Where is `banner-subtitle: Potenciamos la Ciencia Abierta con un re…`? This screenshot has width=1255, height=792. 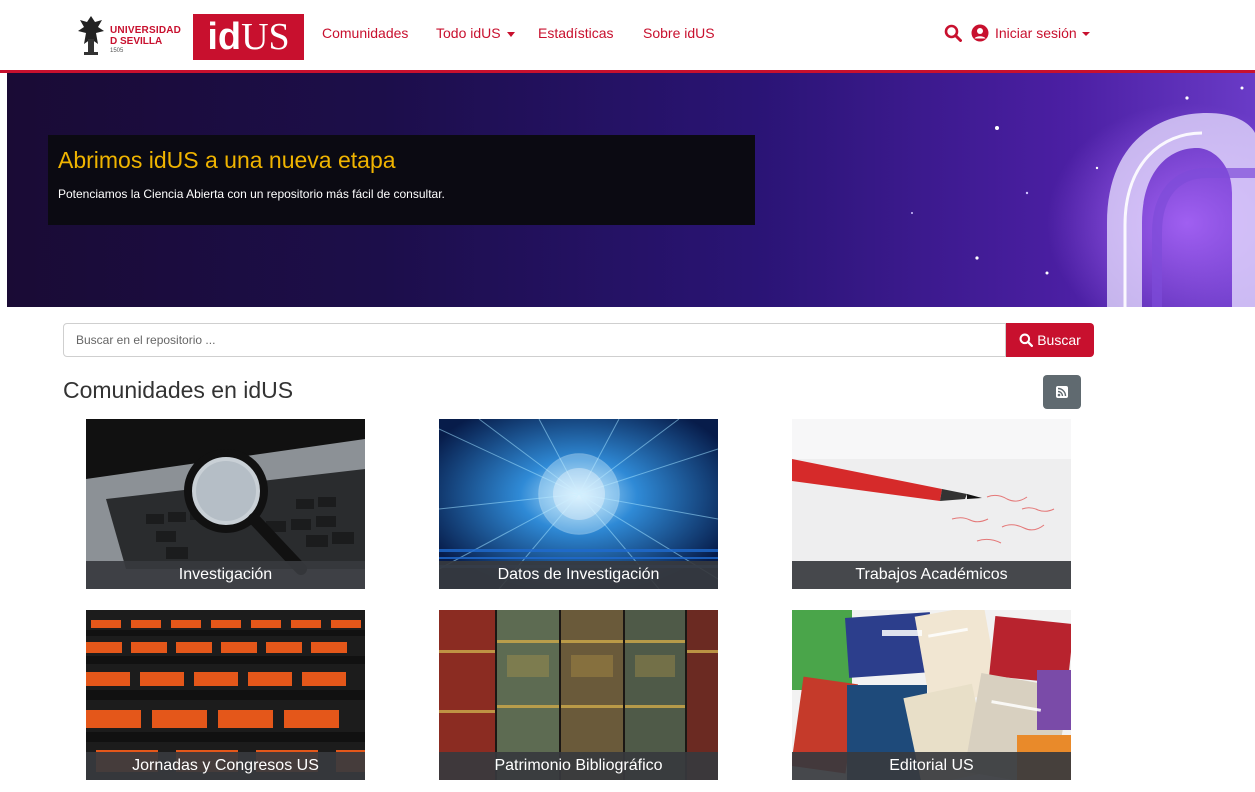
banner-subtitle: Potenciamos la Ciencia Abierta con un re… is located at coordinates (251, 194).